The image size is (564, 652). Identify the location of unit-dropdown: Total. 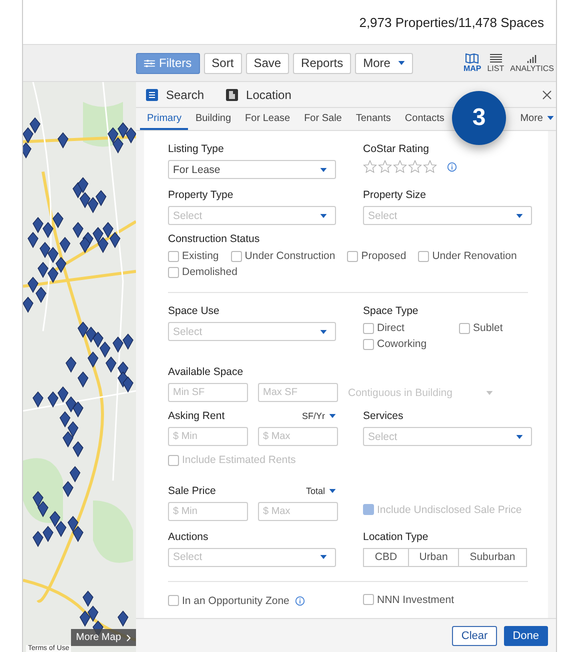
(321, 491).